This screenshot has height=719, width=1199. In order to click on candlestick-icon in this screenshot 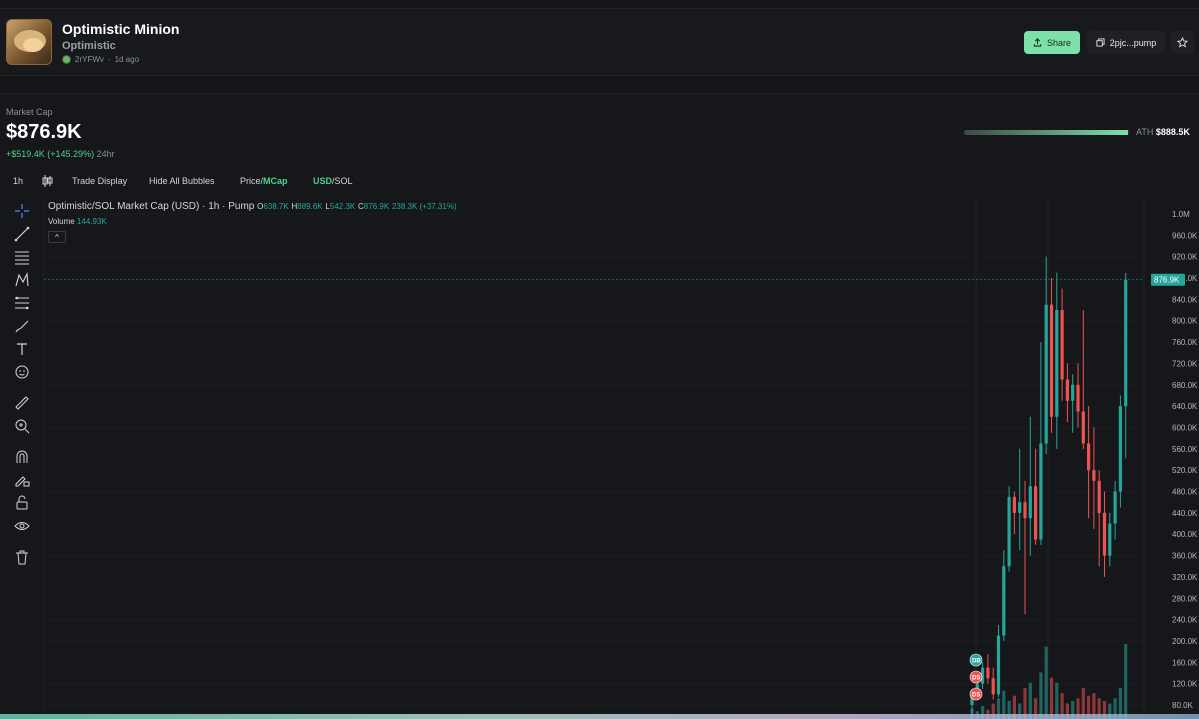, I will do `click(47, 181)`.